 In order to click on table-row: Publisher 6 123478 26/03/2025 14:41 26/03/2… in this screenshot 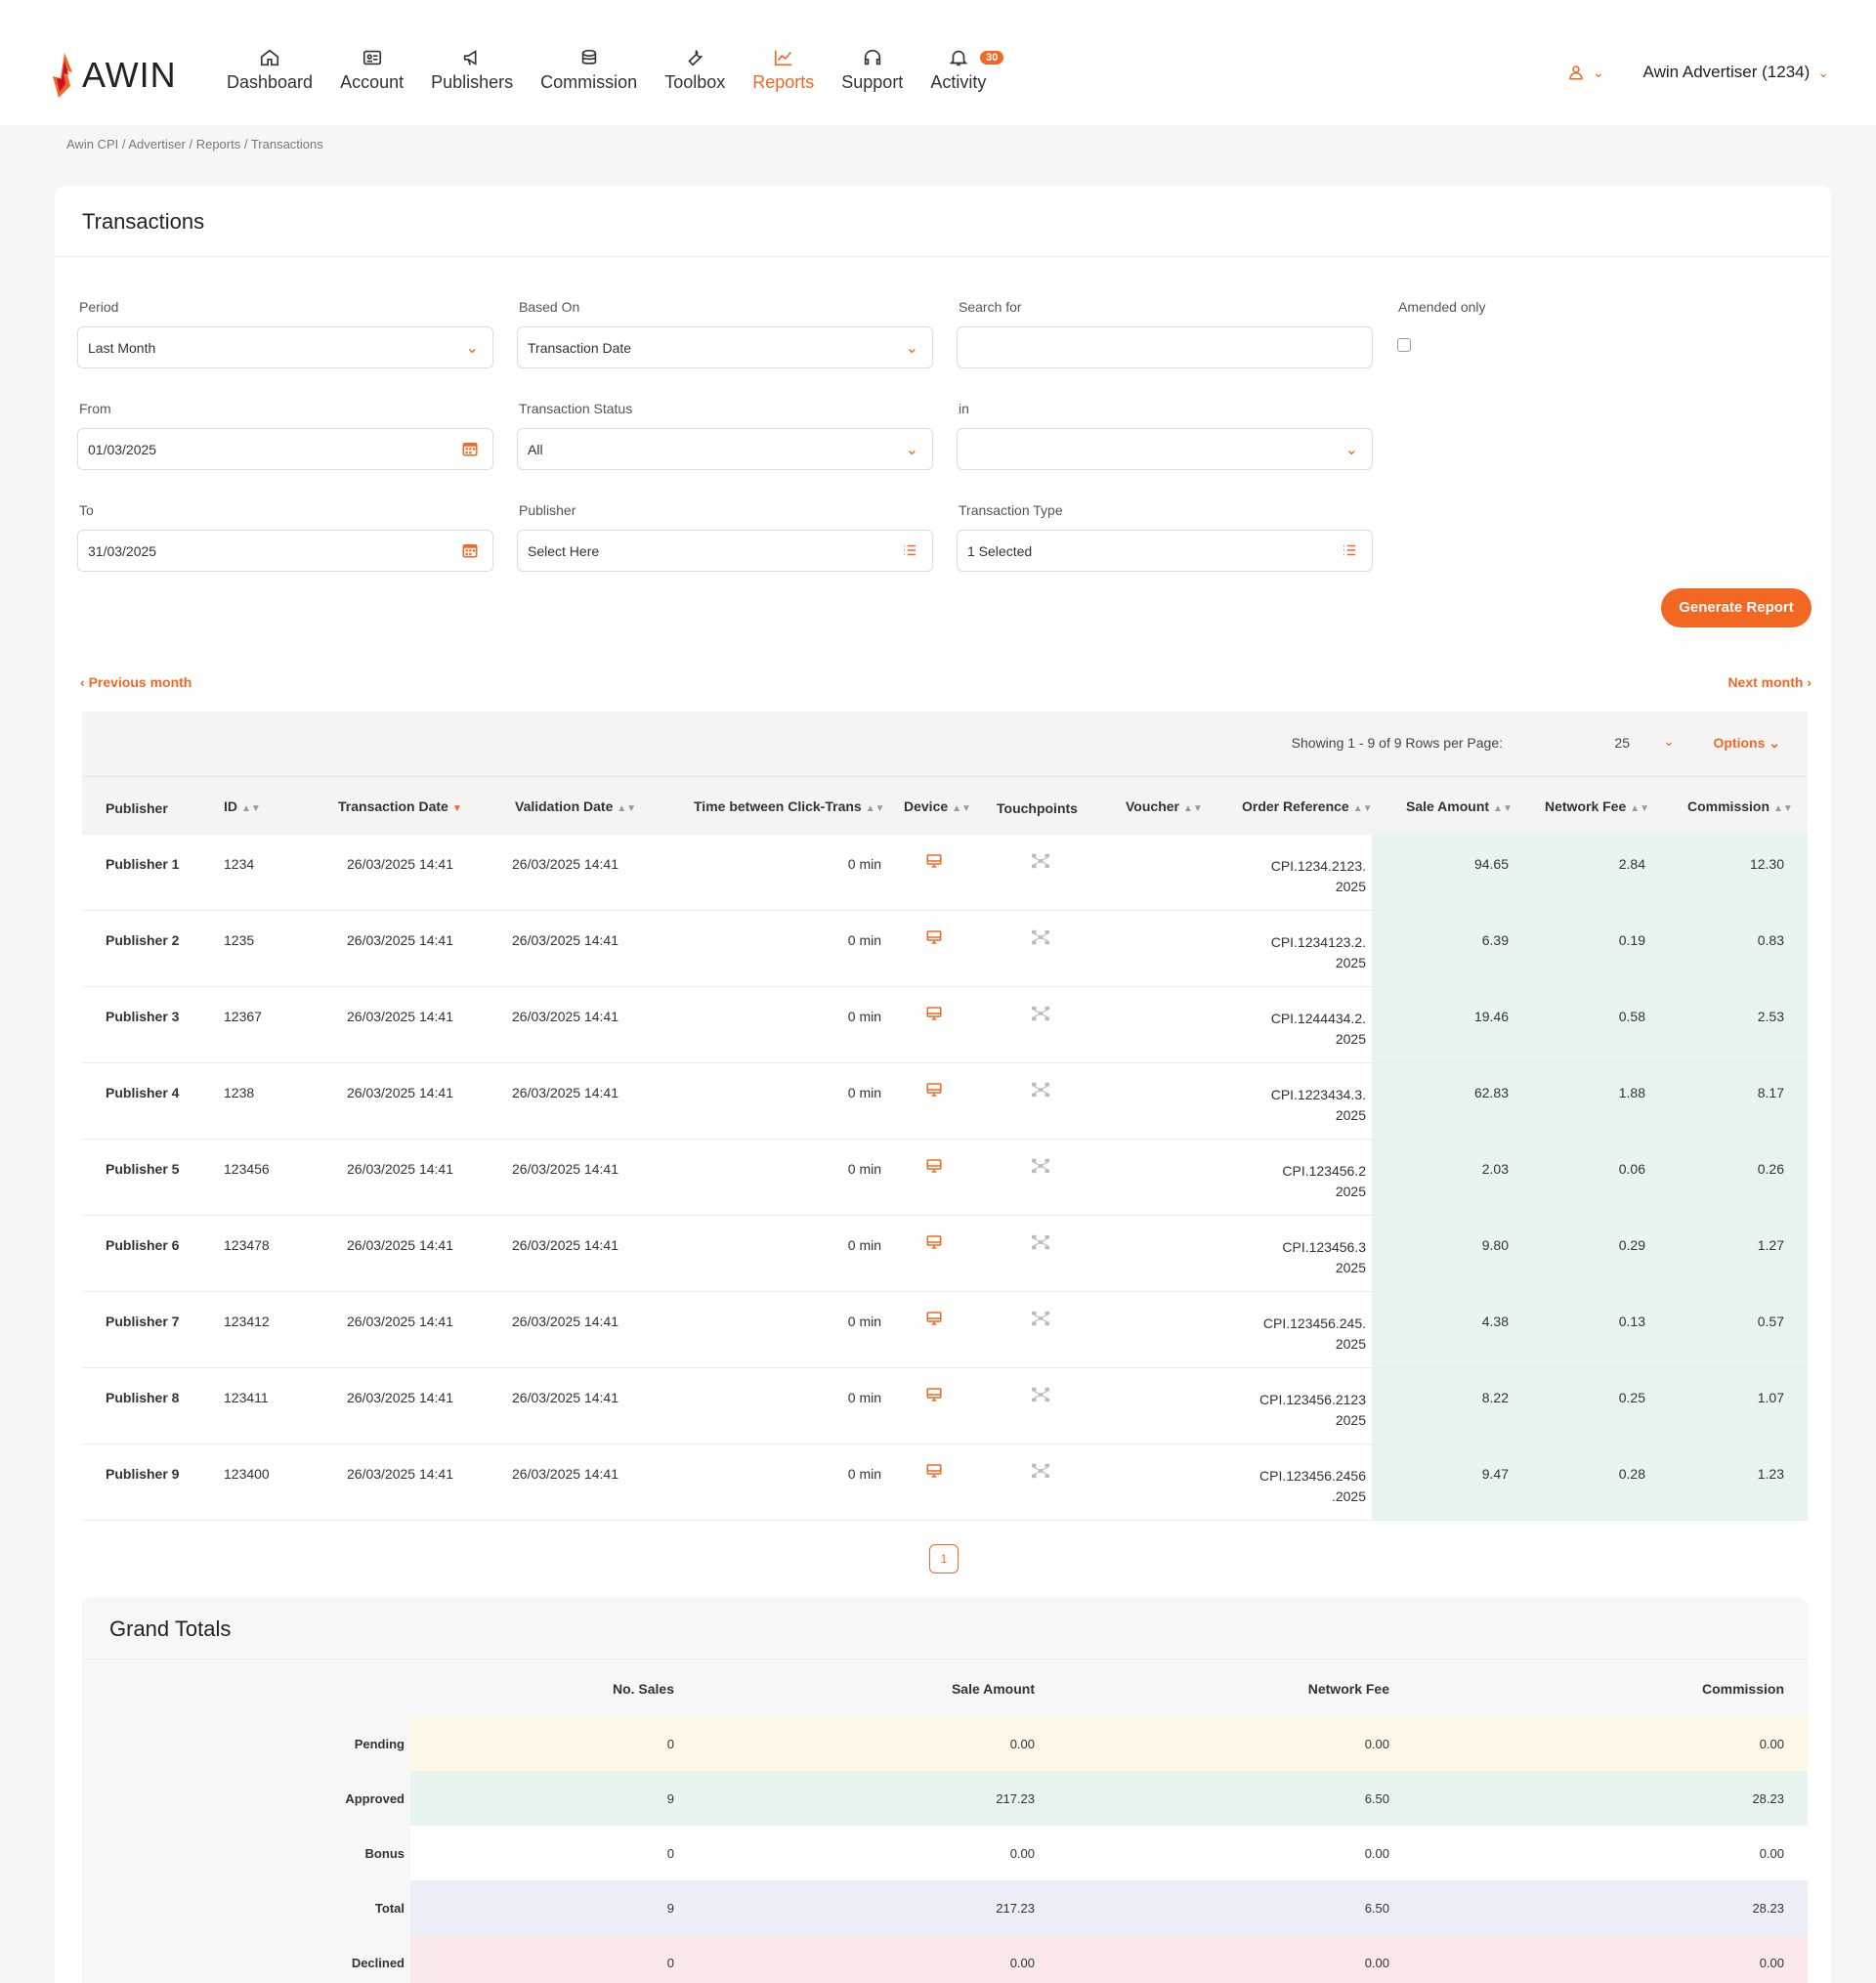, I will do `click(945, 1254)`.